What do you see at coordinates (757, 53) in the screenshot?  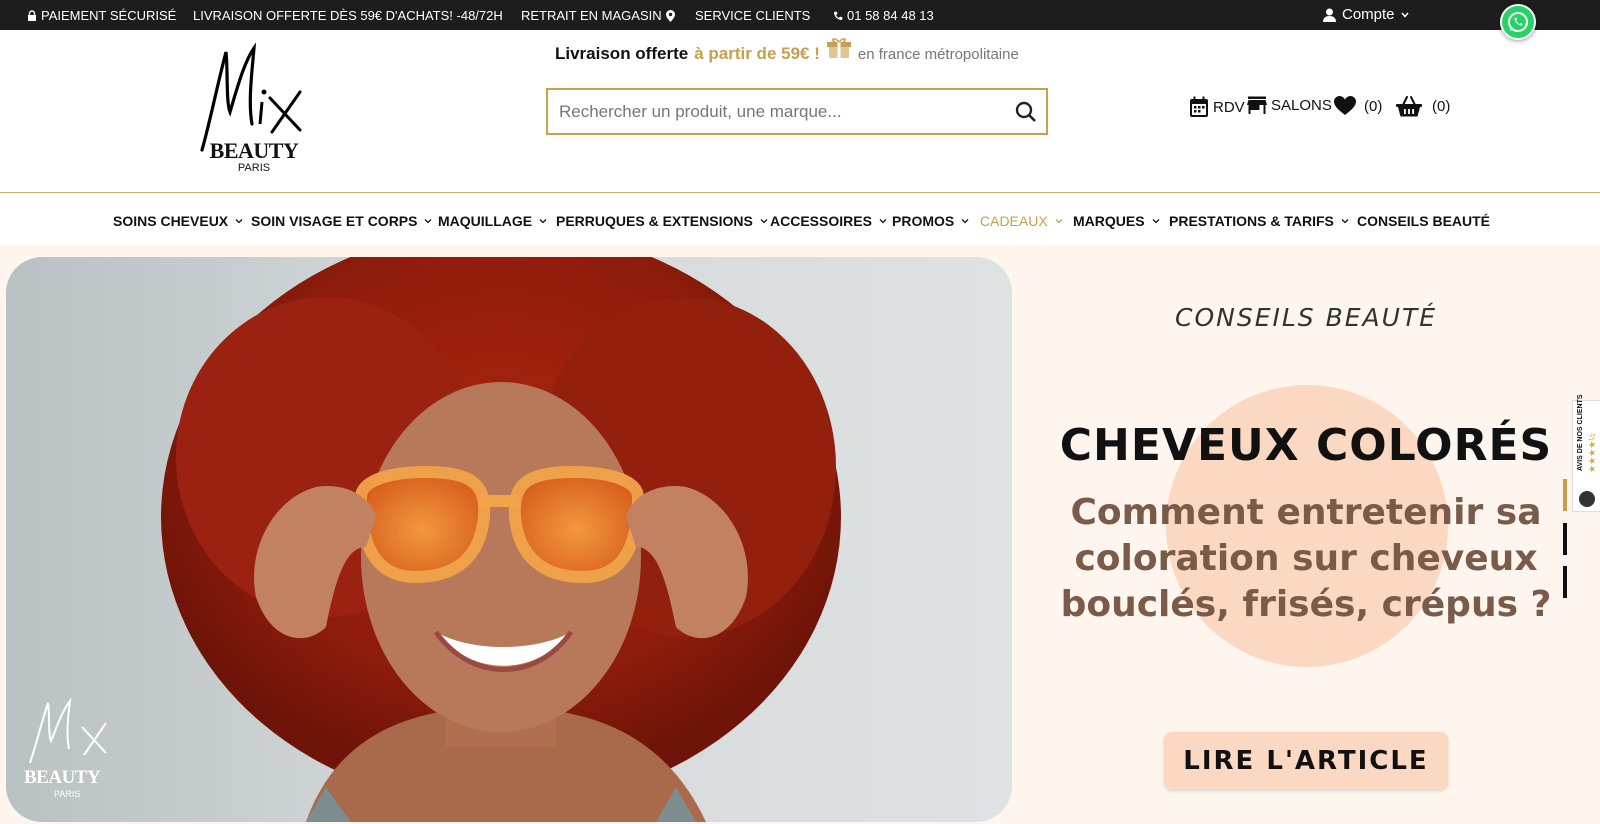 I see `promo-part-2: à partir de 59€ !` at bounding box center [757, 53].